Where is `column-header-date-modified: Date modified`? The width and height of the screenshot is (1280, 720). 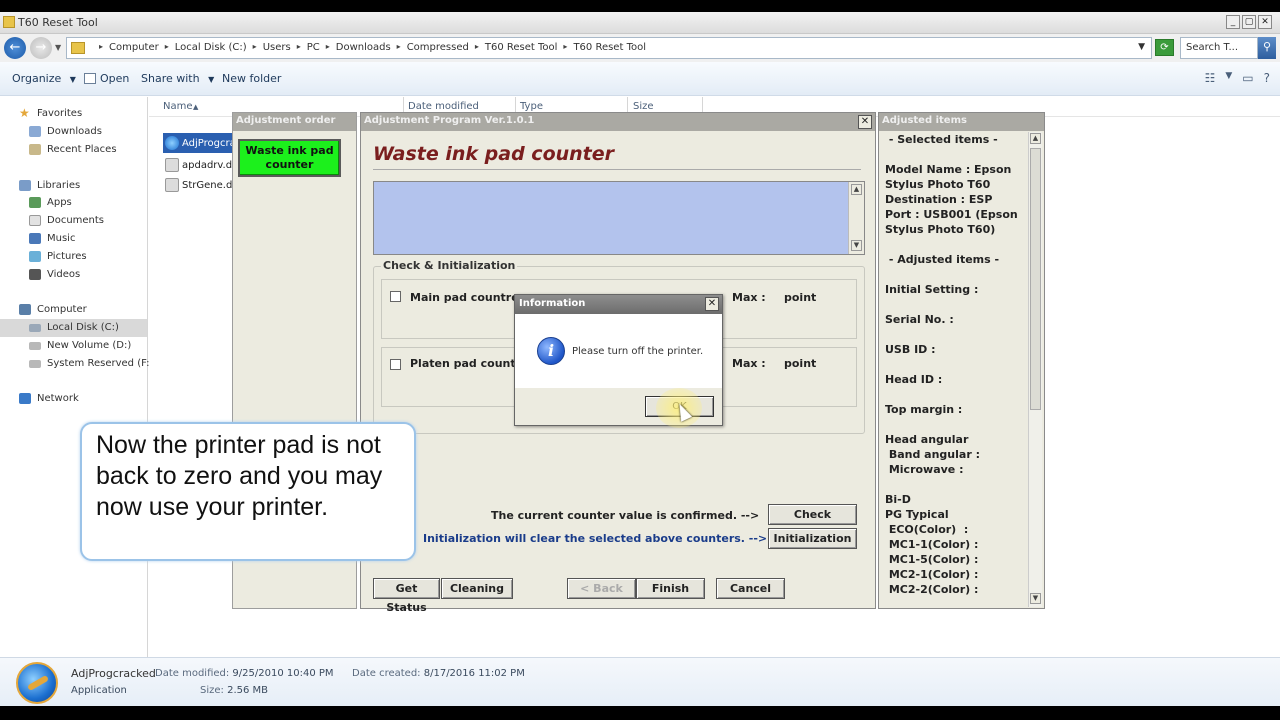
column-header-date-modified: Date modified is located at coordinates (443, 106).